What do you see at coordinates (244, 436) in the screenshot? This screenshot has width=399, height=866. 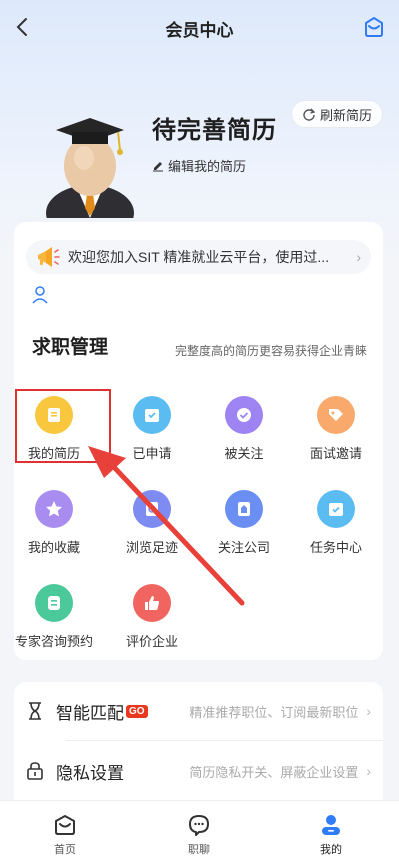 I see `grid-item-followed: 被关注` at bounding box center [244, 436].